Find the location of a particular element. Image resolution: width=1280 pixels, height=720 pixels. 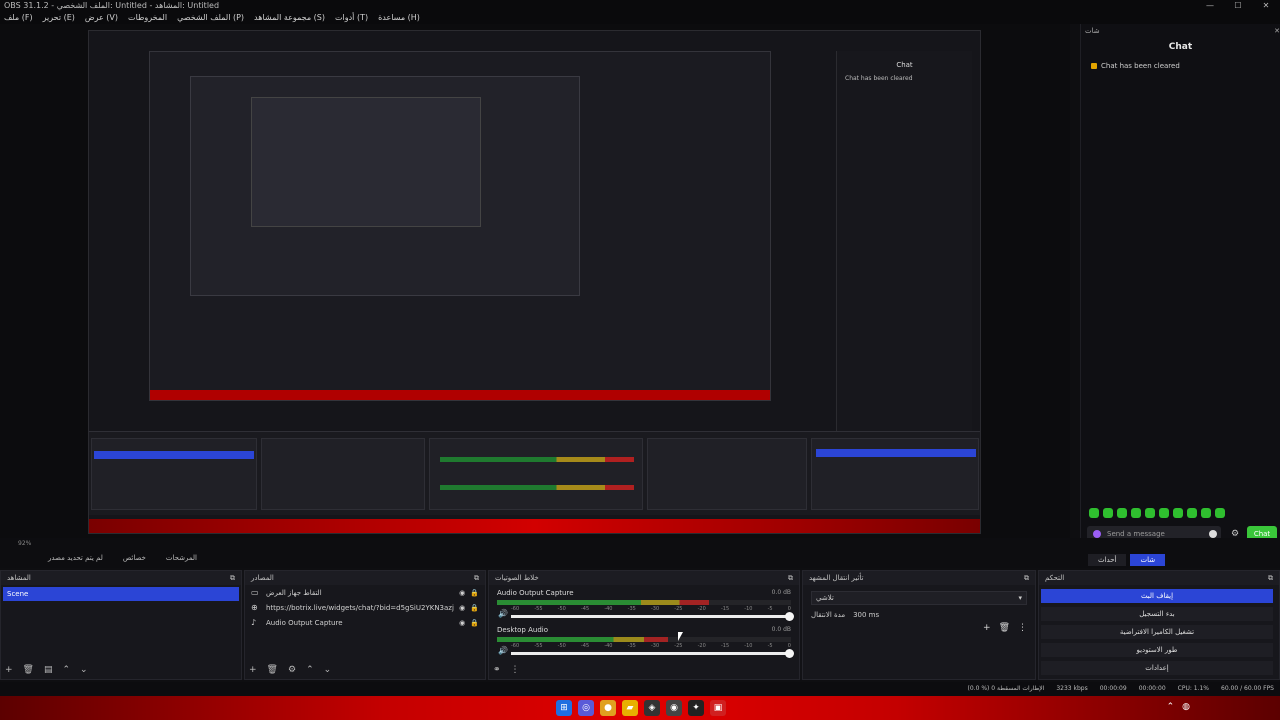

tray-chevron-icon: ⌃ is located at coordinates (1171, 707).